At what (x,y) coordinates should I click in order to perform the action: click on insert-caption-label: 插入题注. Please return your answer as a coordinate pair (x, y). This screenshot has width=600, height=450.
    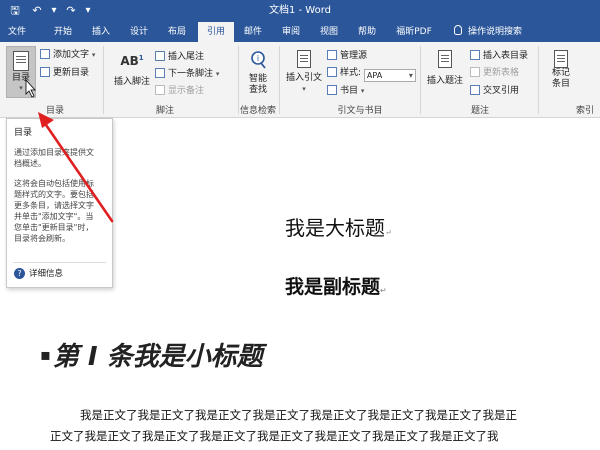
    Looking at the image, I should click on (444, 81).